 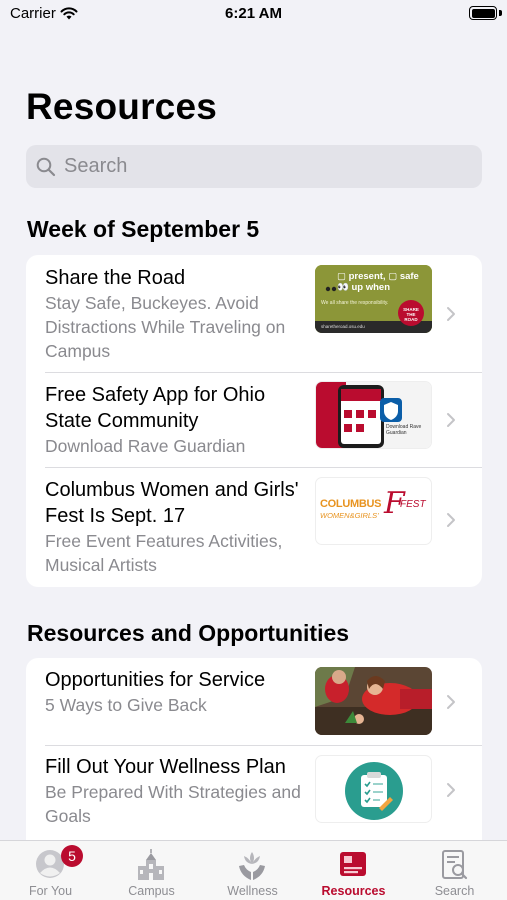 What do you see at coordinates (500, 13) in the screenshot?
I see `battery-tip` at bounding box center [500, 13].